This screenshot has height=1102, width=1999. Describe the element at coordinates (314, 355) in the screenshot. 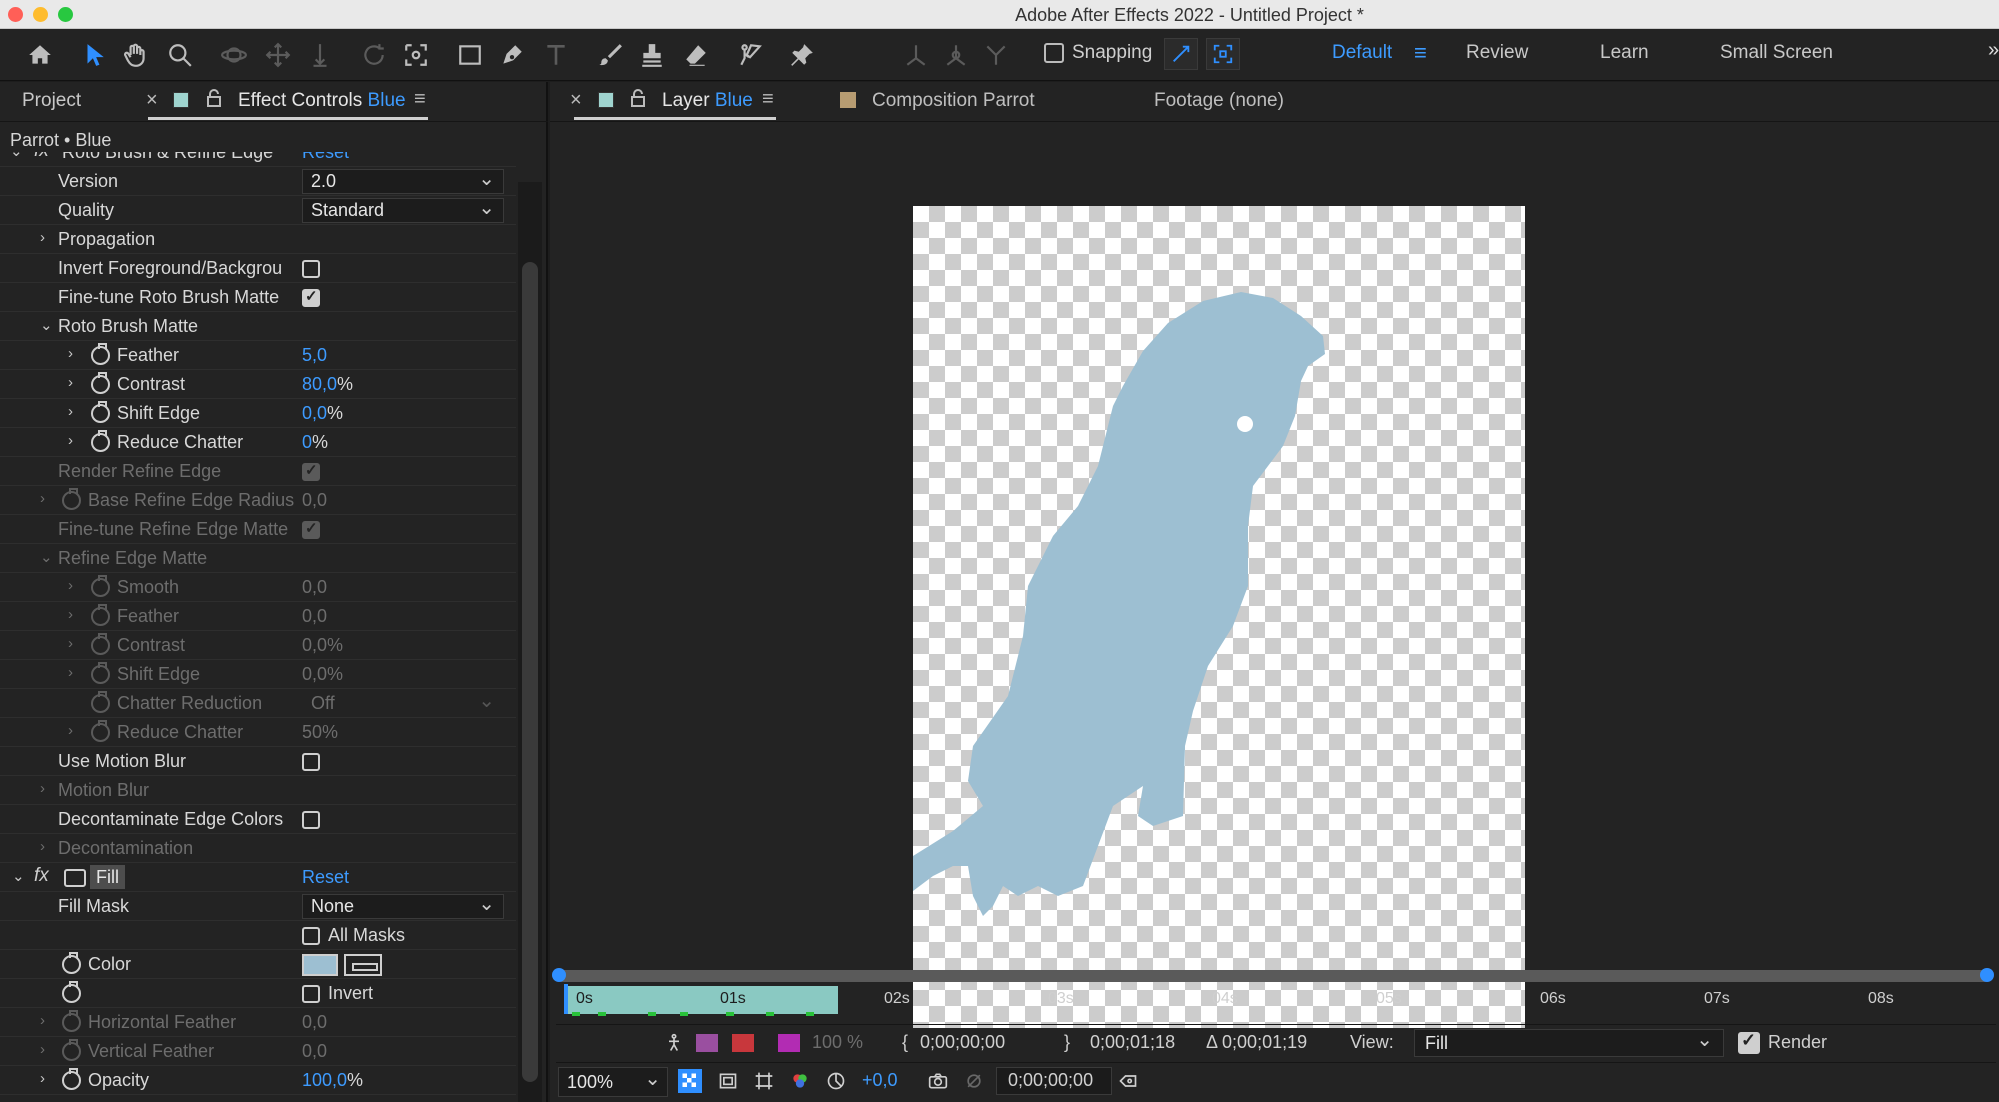

I see `prop-value: 5,0` at that location.